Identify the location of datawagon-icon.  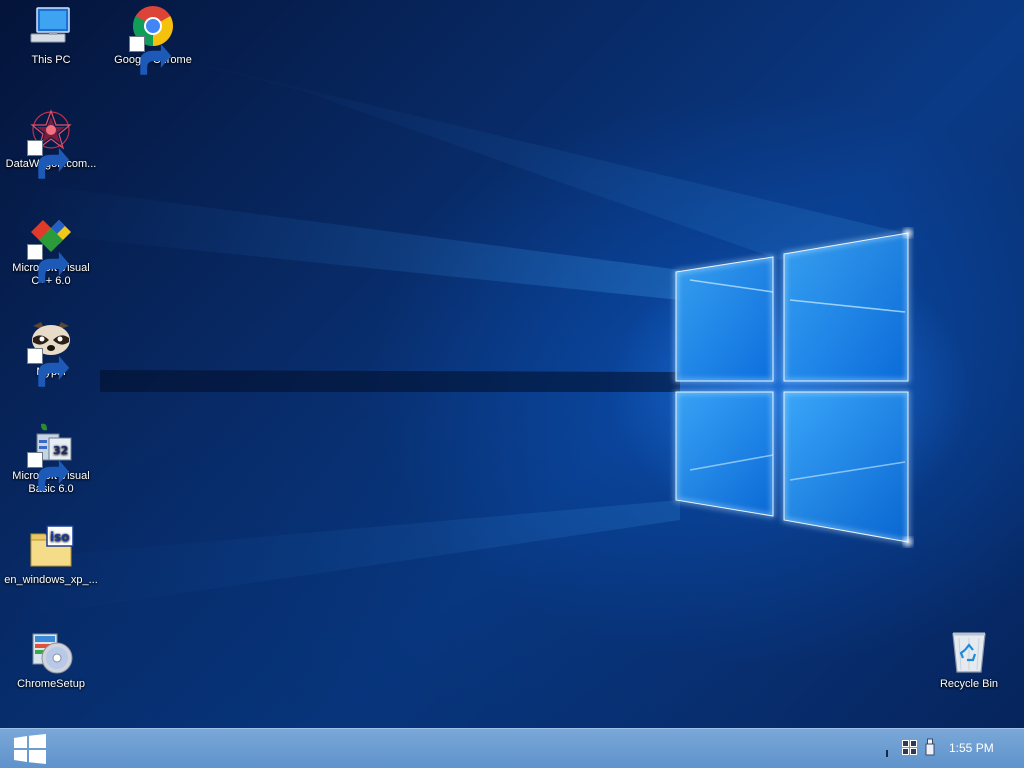
(51, 143).